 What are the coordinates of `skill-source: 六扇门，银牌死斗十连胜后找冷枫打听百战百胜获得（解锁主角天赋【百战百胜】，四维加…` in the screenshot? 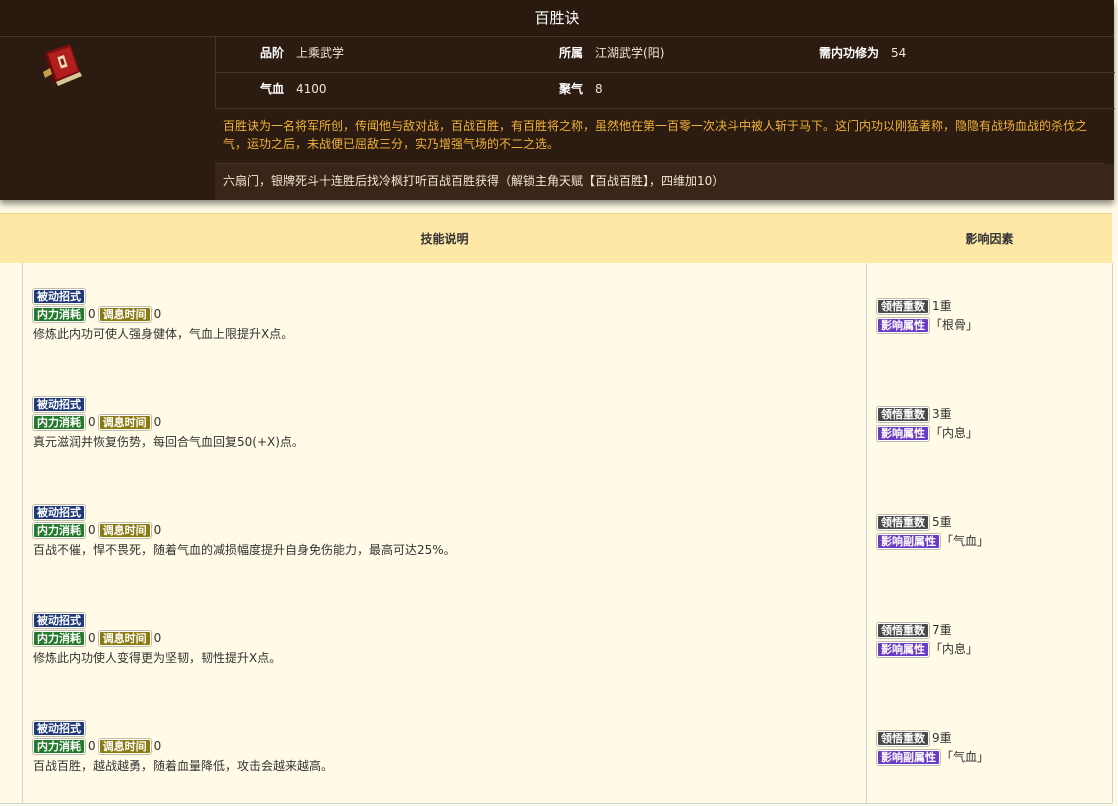 It's located at (664, 182).